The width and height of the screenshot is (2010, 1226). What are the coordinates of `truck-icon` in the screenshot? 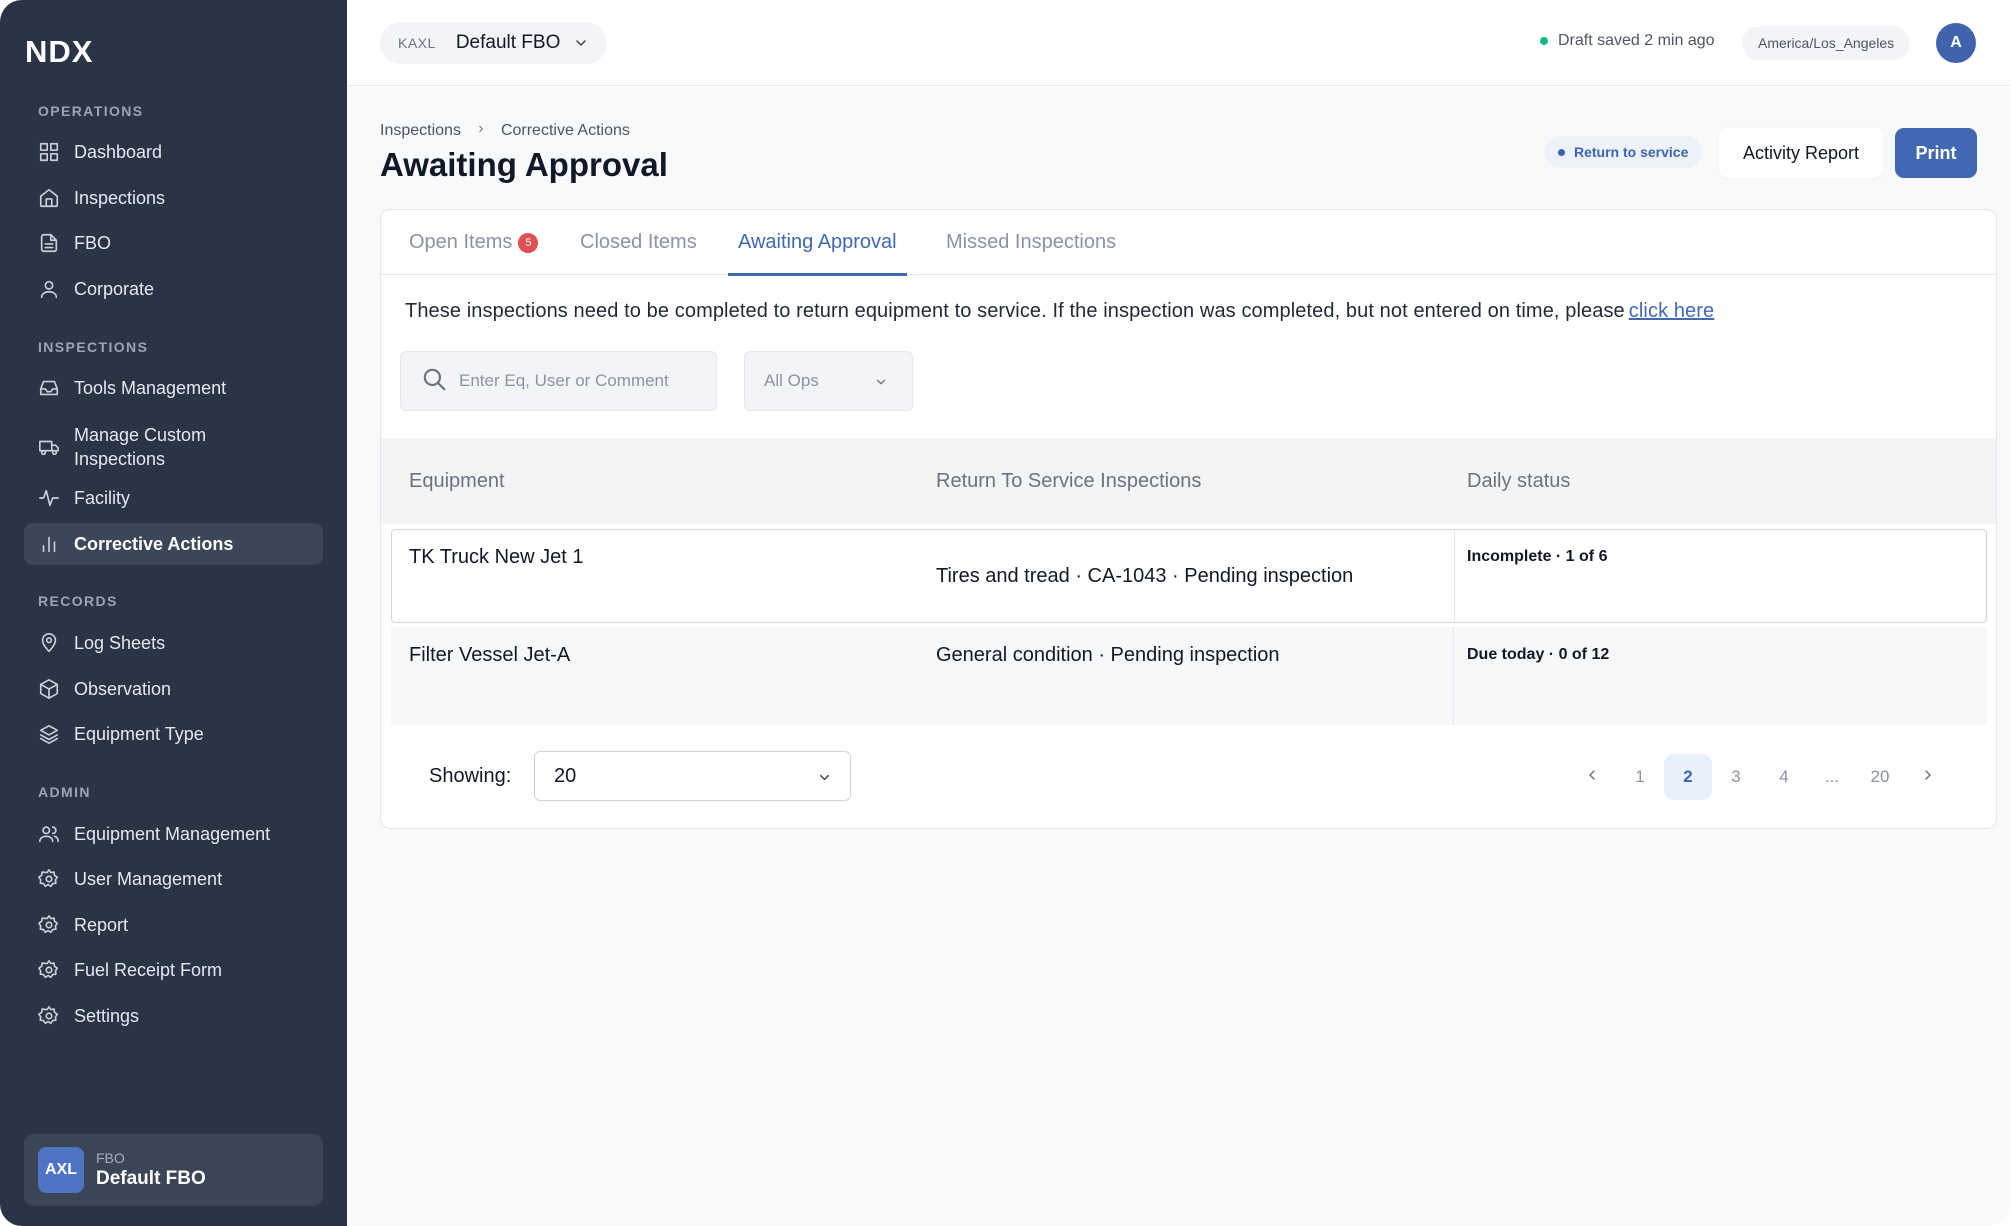 It's located at (49, 447).